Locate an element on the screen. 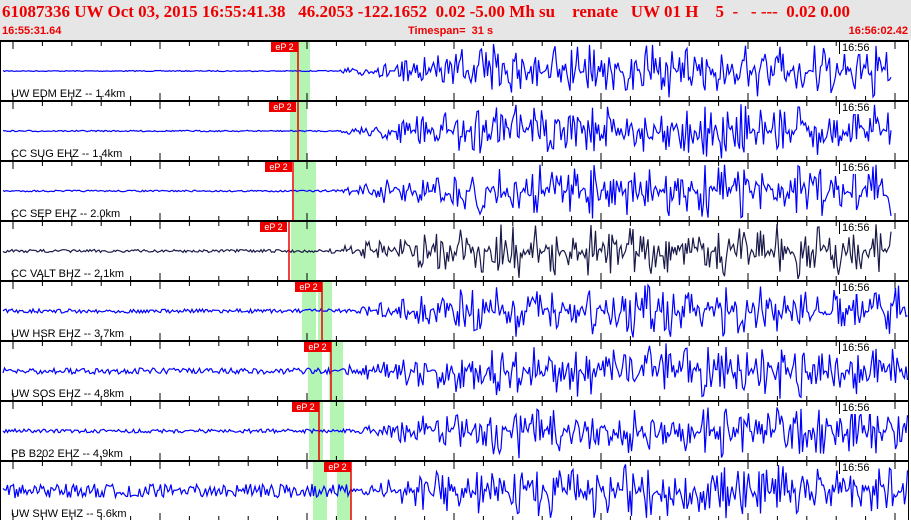 The width and height of the screenshot is (911, 520). trace-panel: eP 2 16:56 CC SEP EHZ -- 2.0km is located at coordinates (454, 190).